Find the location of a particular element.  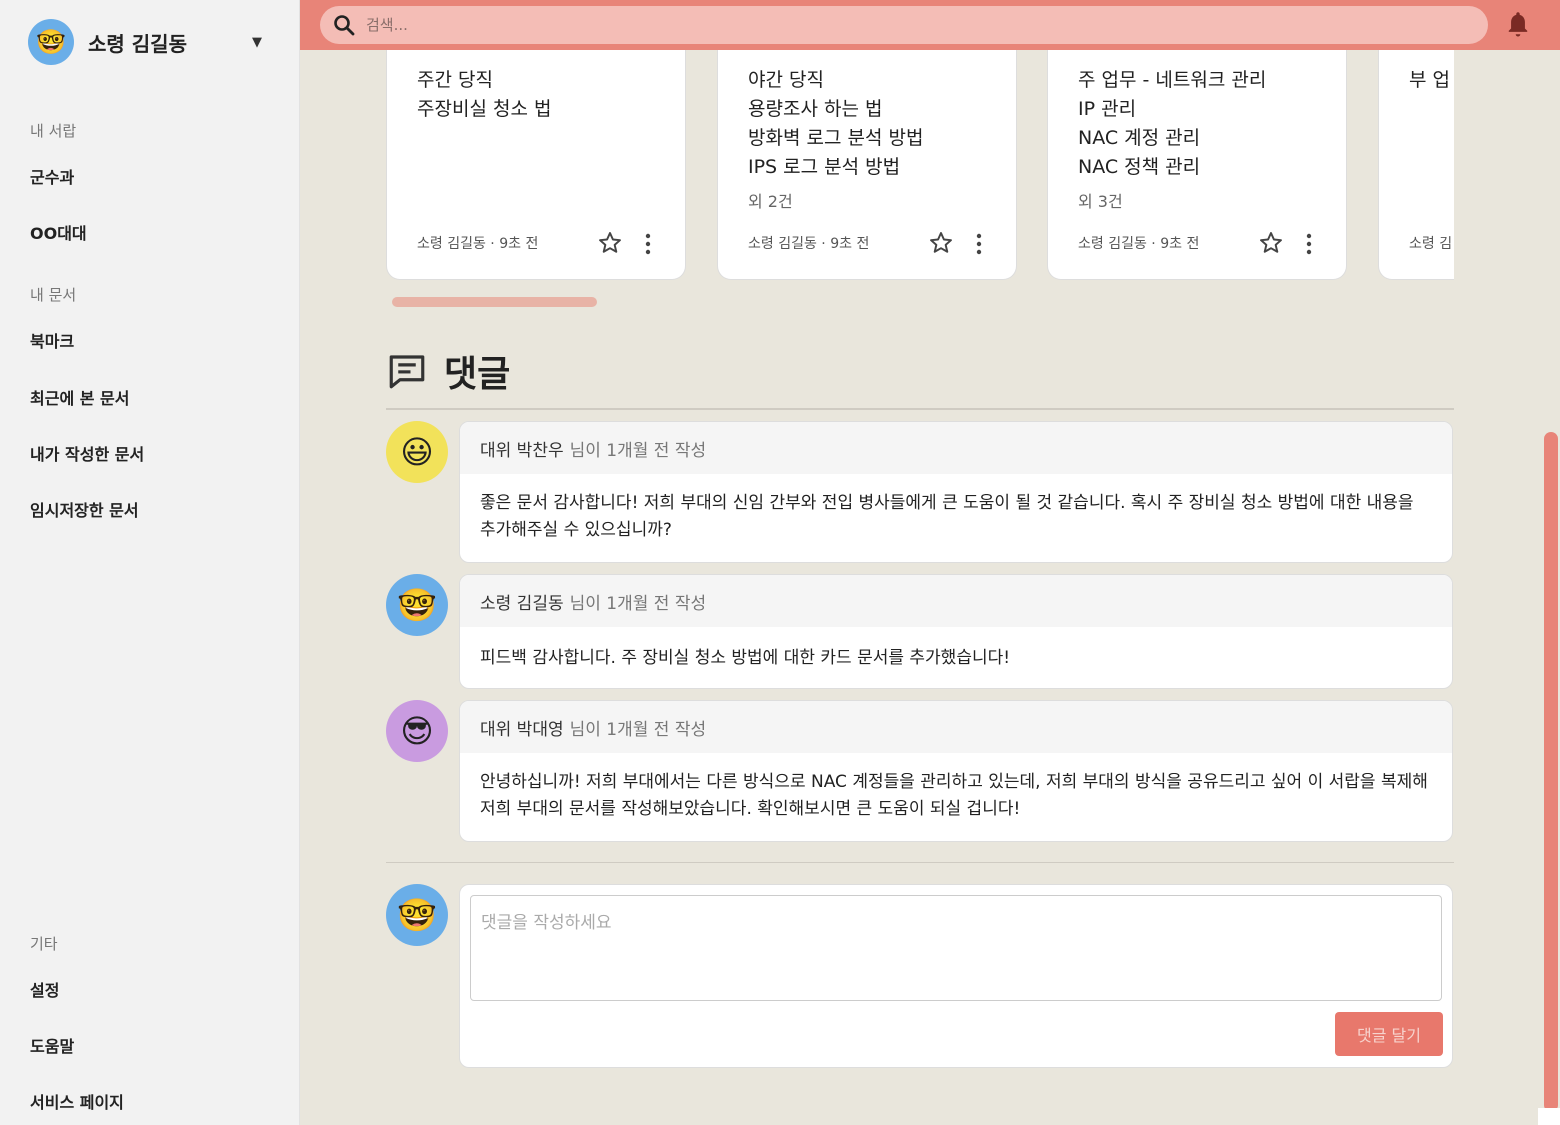

sidebar-item-bookmarks: 북마크 is located at coordinates (52, 340).